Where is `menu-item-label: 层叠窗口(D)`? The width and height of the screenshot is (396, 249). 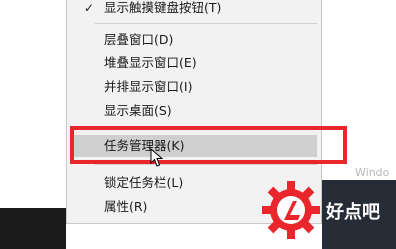
menu-item-label: 层叠窗口(D) is located at coordinates (139, 39).